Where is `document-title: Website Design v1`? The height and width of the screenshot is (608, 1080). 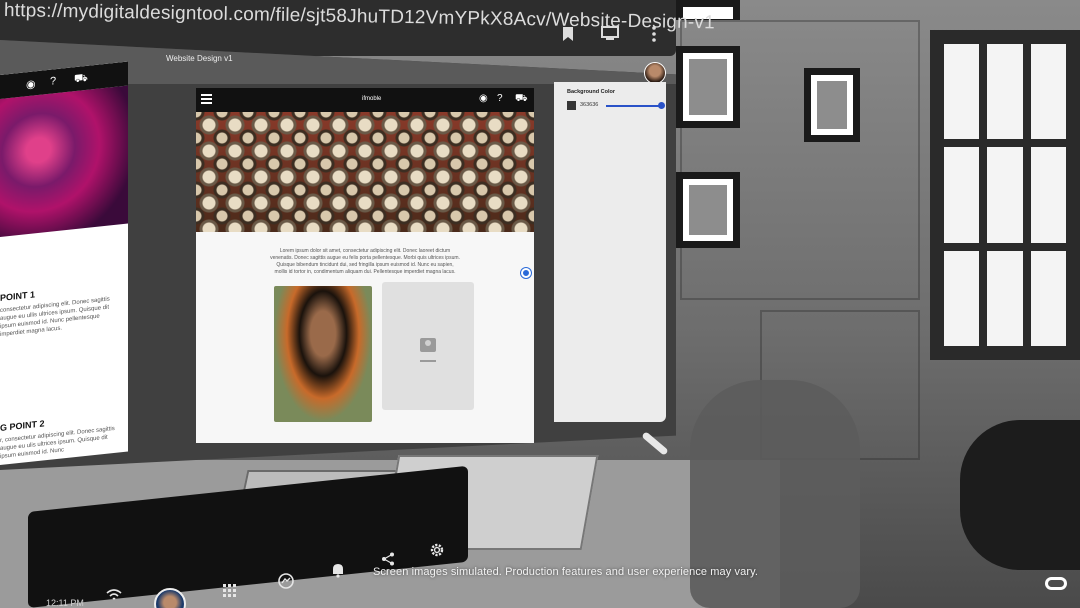 document-title: Website Design v1 is located at coordinates (199, 58).